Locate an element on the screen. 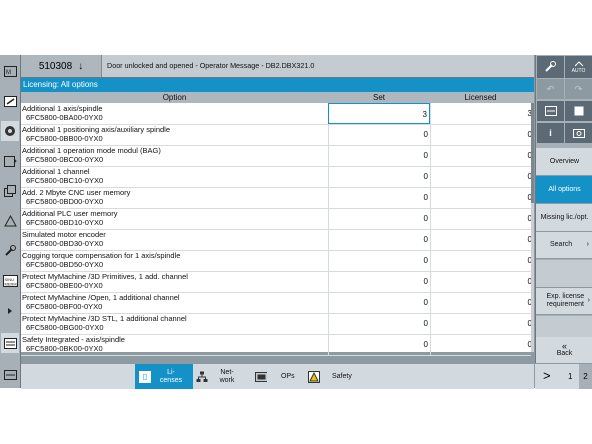  softkey-search: Search › is located at coordinates (564, 245).